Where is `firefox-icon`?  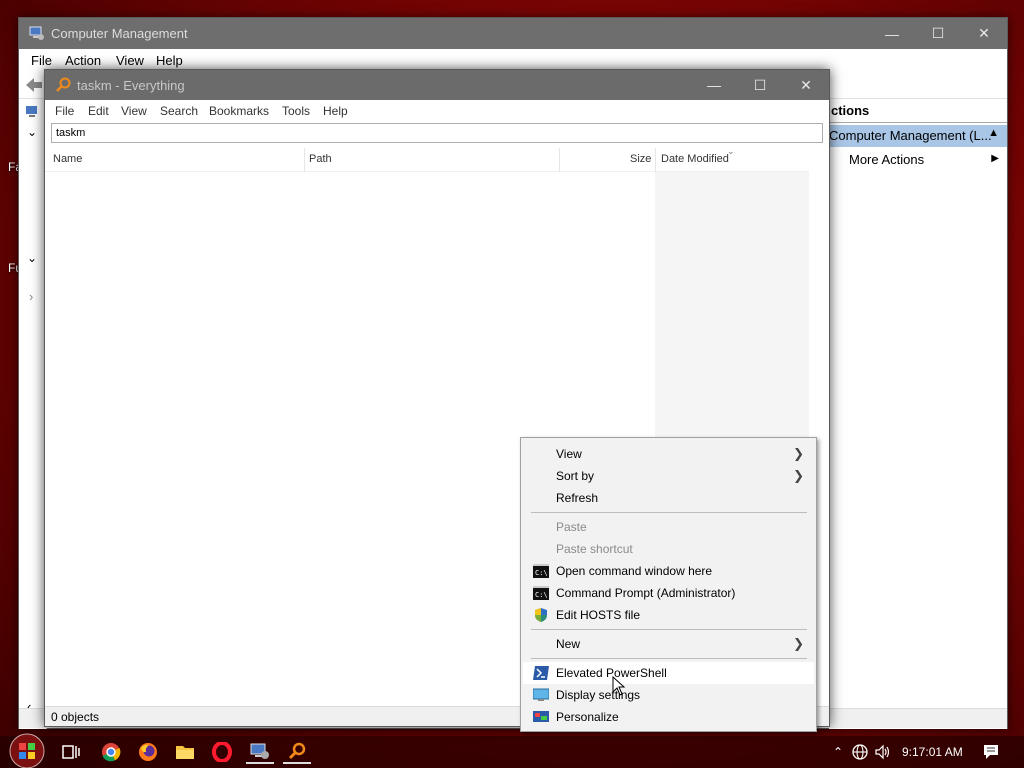
firefox-icon is located at coordinates (148, 752).